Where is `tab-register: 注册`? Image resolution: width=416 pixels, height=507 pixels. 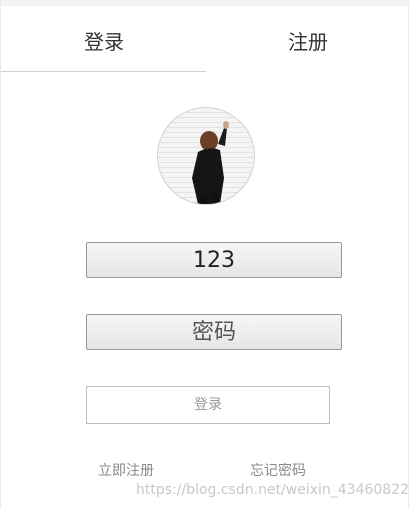 tab-register: 注册 is located at coordinates (308, 42).